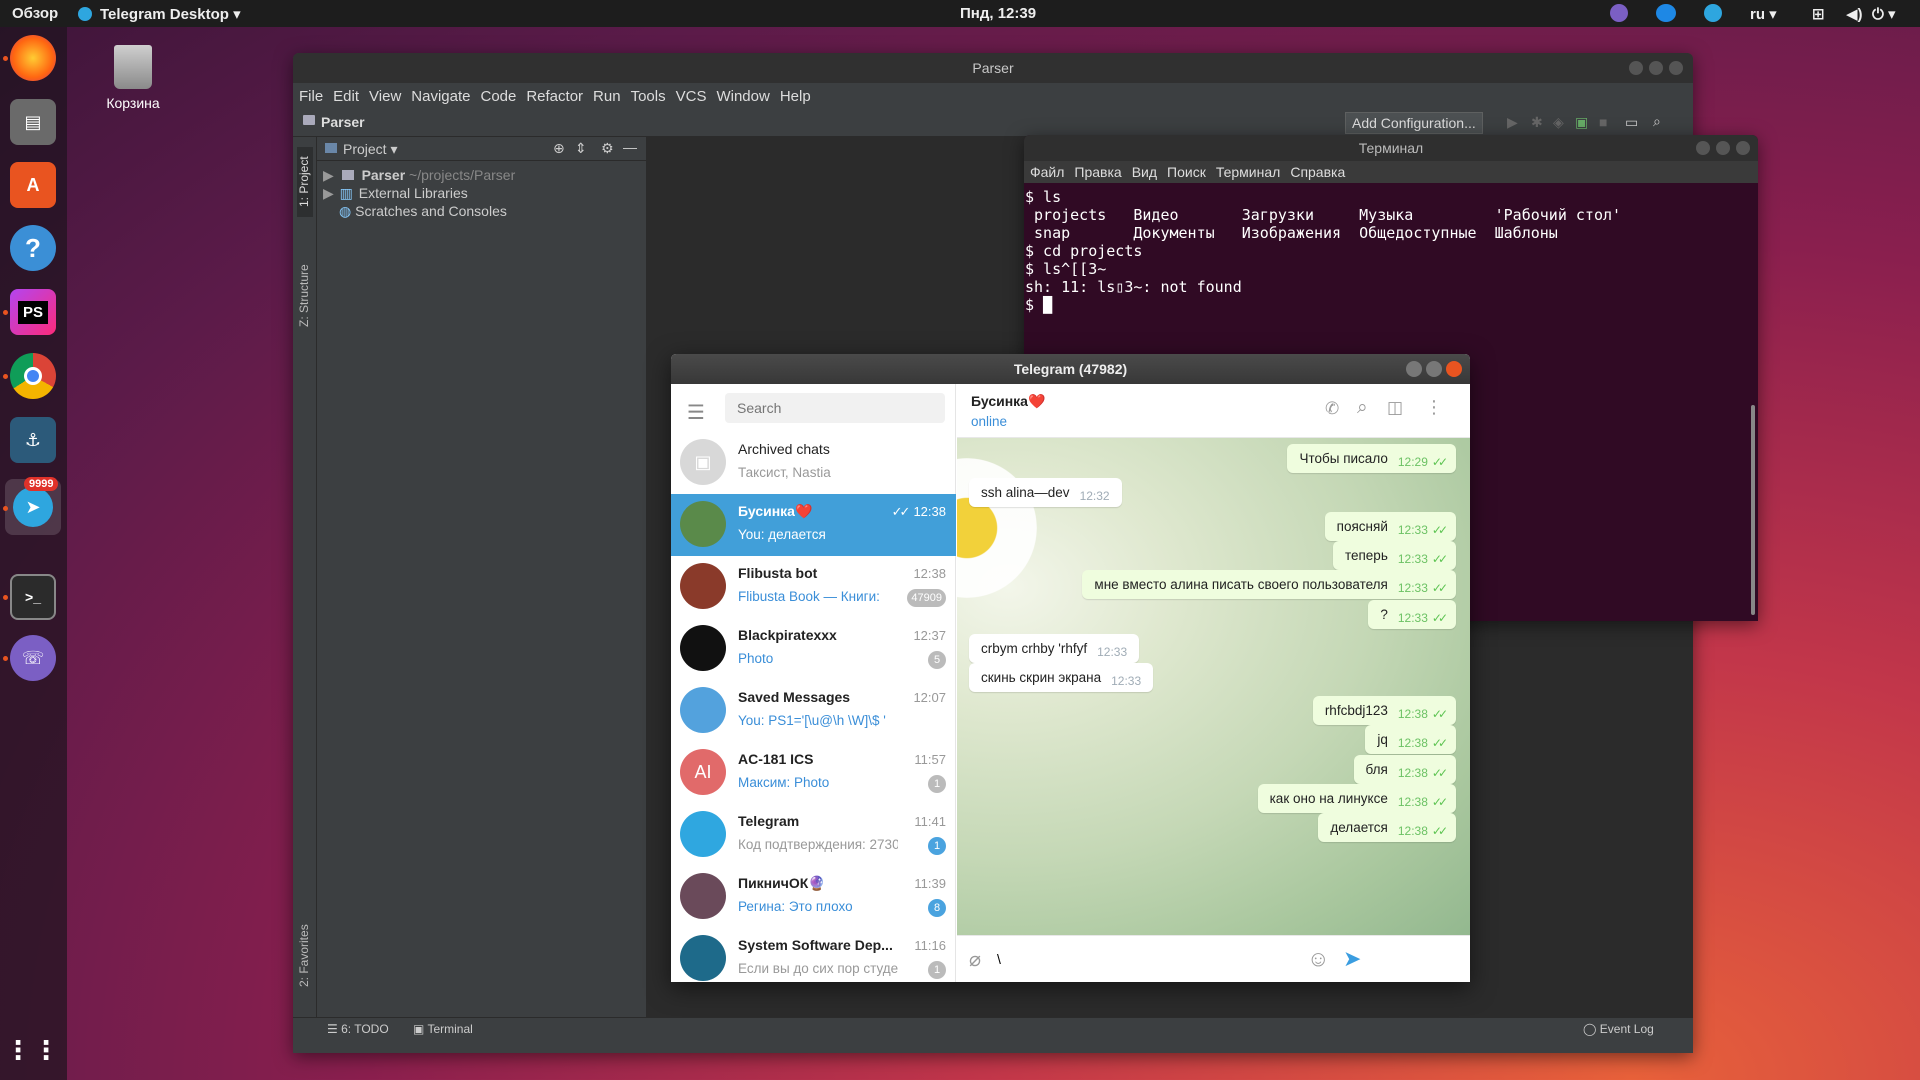  Describe the element at coordinates (1352, 959) in the screenshot. I see `send-icon: ➤` at that location.